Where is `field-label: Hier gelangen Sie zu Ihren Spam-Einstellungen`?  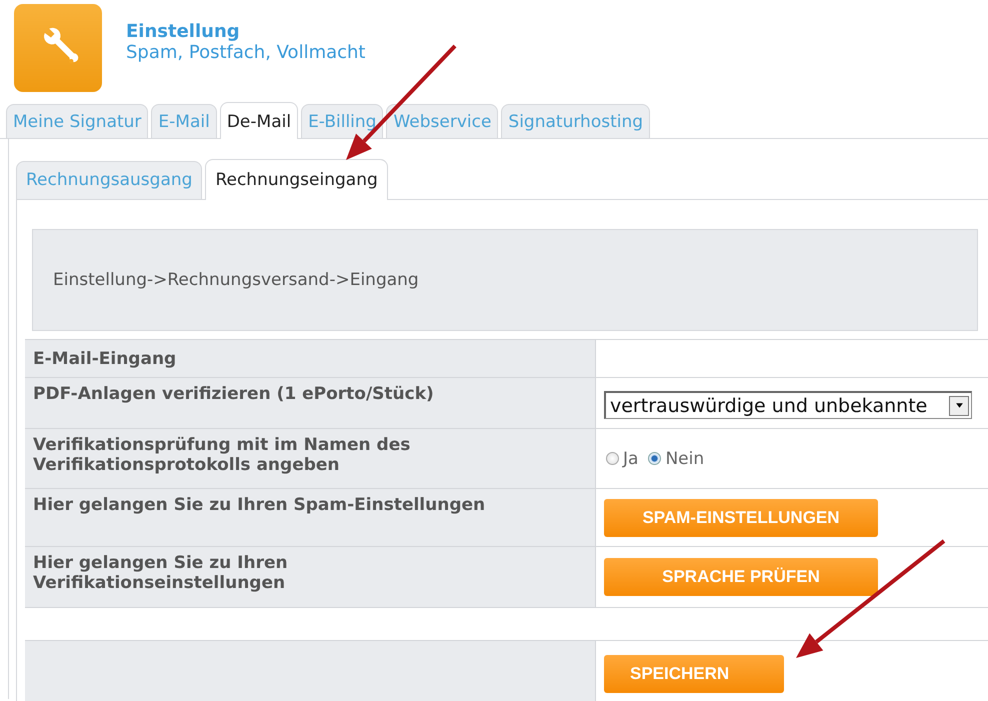 field-label: Hier gelangen Sie zu Ihren Spam-Einstellungen is located at coordinates (259, 505).